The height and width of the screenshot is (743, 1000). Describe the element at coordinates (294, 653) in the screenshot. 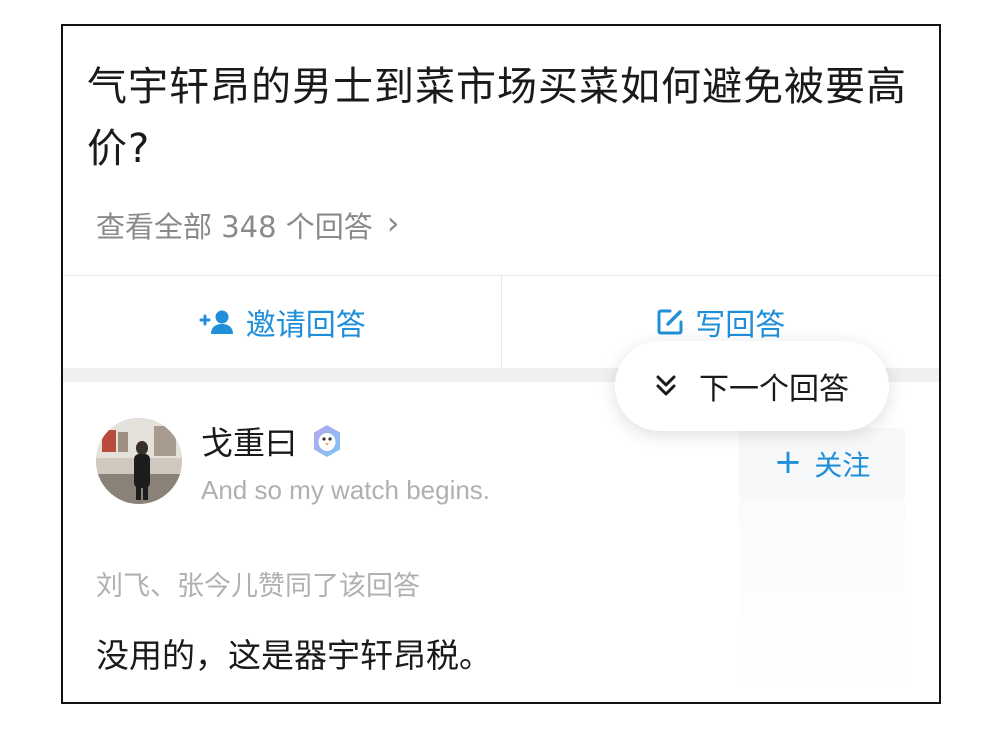

I see `answer-text: 没用的，这是器宇轩昂税。` at that location.